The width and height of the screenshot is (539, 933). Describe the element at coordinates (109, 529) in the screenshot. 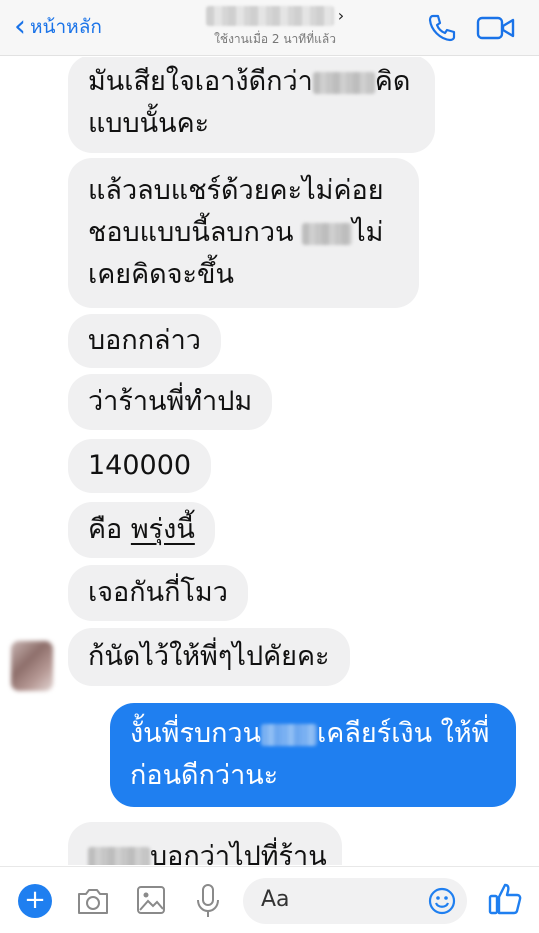

I see `message-text: คือ` at that location.